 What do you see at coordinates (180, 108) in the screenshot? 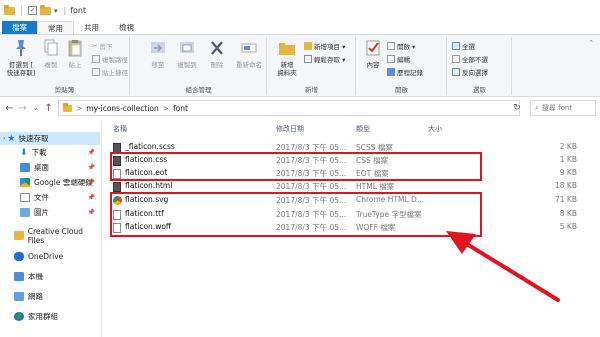
I see `breadcrumb-font: font` at bounding box center [180, 108].